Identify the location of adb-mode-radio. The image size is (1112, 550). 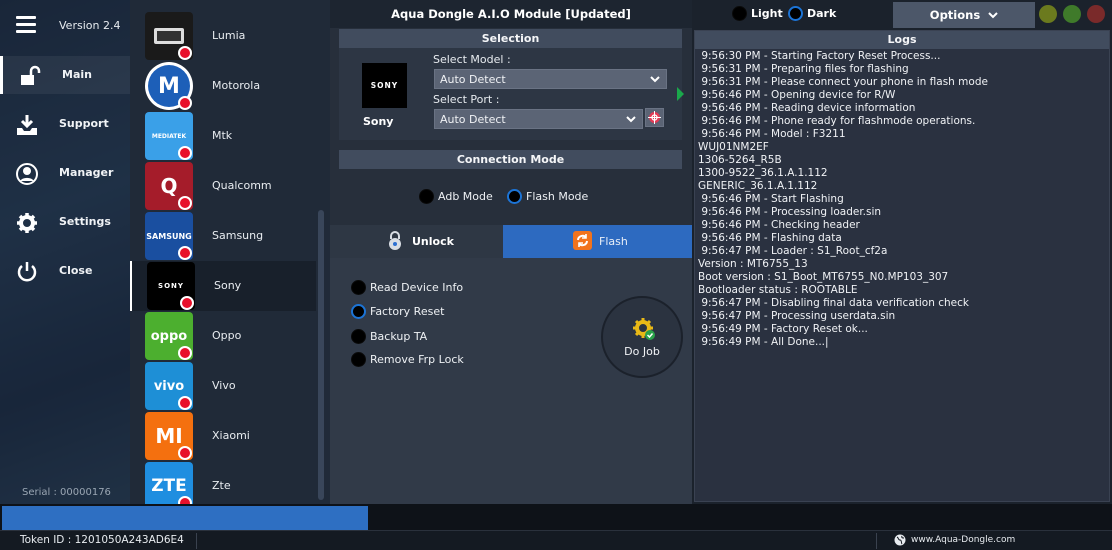
(426, 196).